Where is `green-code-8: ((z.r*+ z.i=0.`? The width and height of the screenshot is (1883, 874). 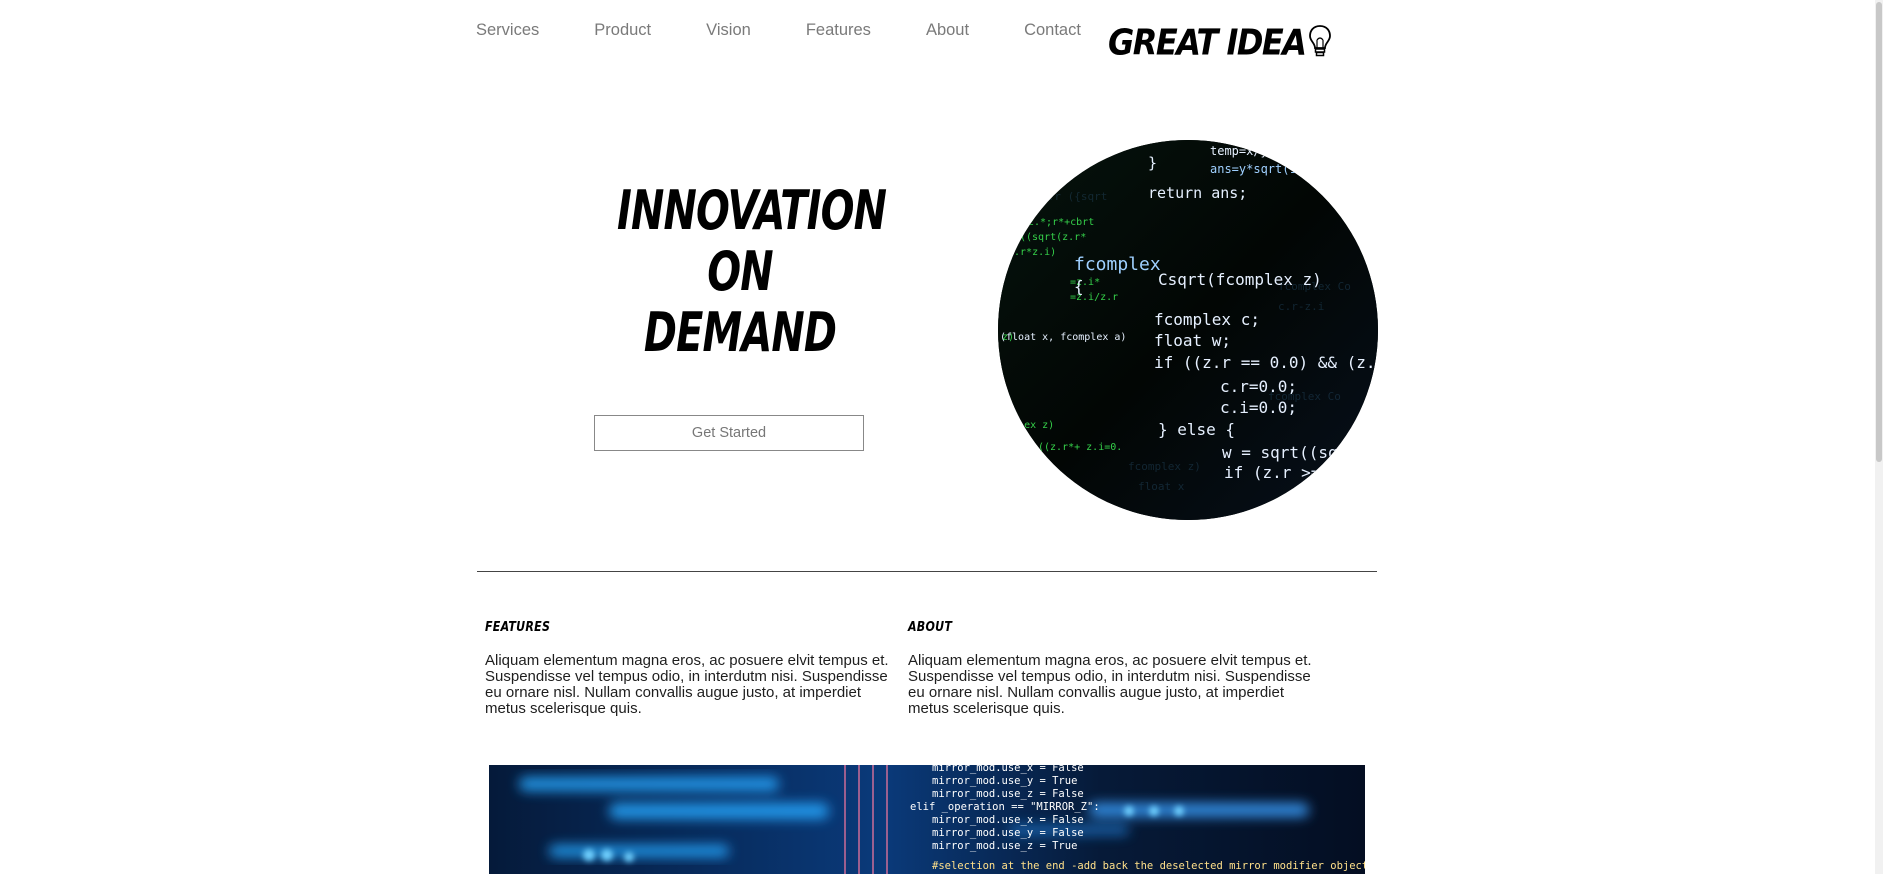 green-code-8: ((z.r*+ z.i=0. is located at coordinates (1080, 447).